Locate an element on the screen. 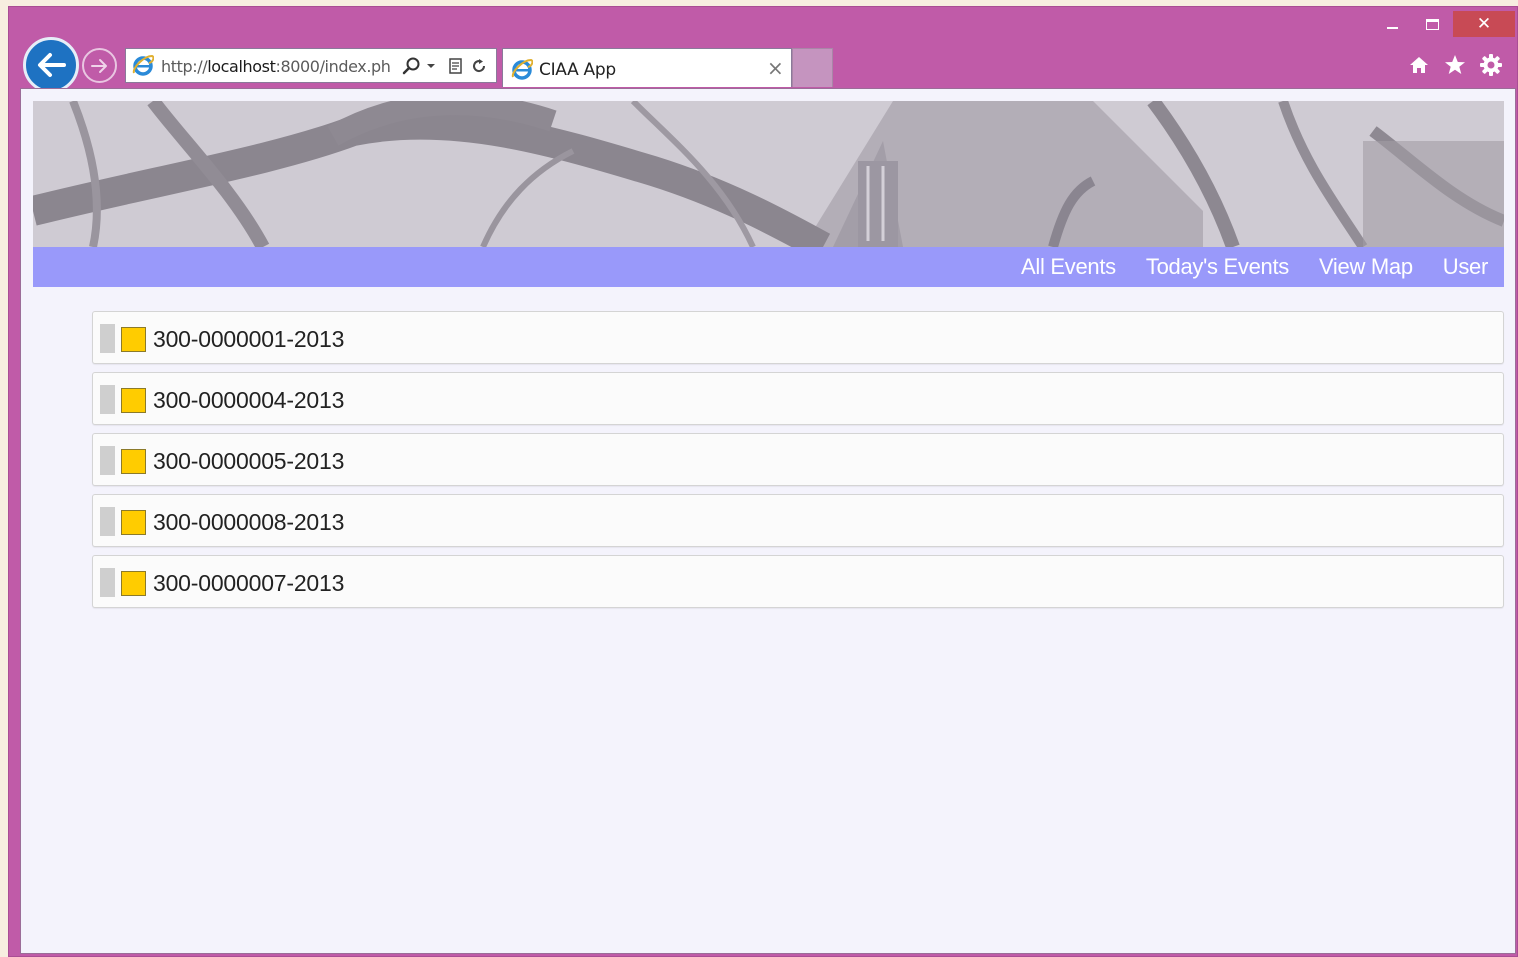  favorites-star-icon is located at coordinates (1455, 64).